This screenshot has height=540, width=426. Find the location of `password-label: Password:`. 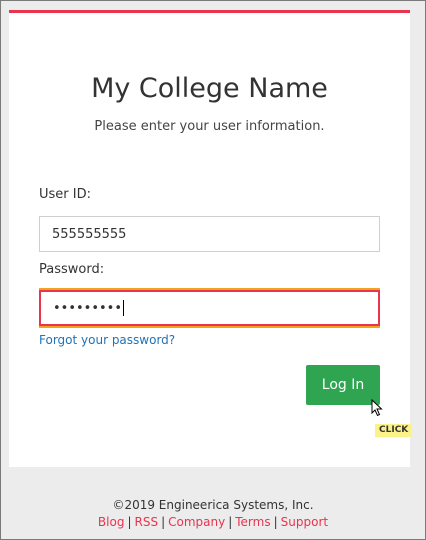

password-label: Password: is located at coordinates (72, 269).